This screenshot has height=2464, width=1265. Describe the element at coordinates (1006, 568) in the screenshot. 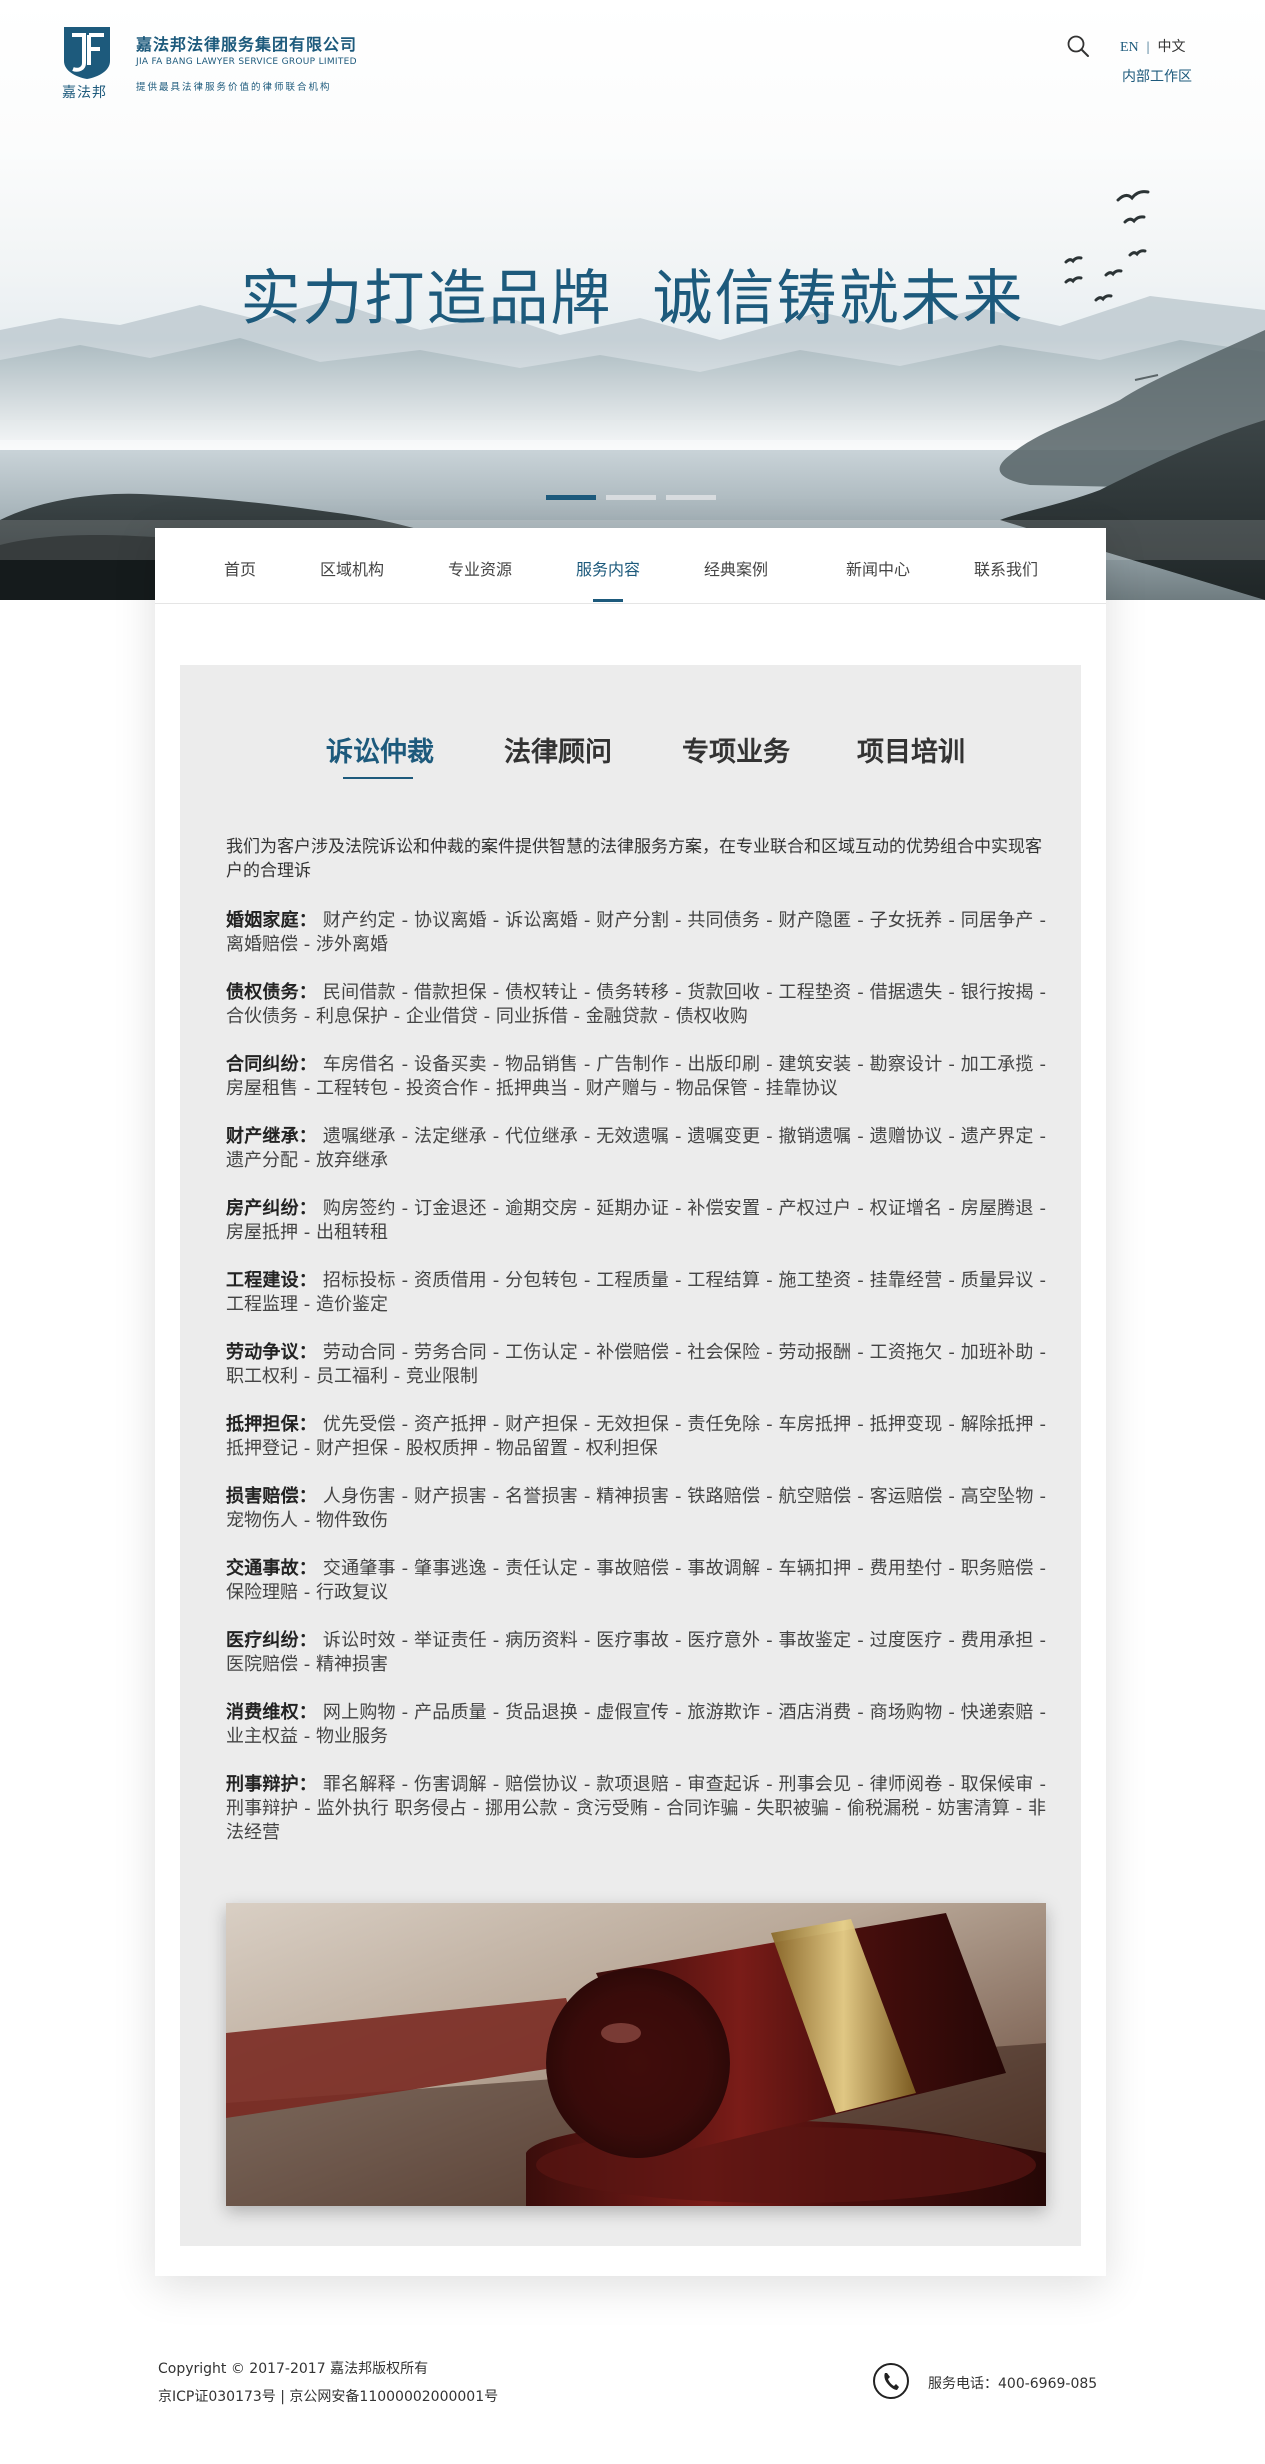

I see `nav-item-contact: 联系我们` at that location.